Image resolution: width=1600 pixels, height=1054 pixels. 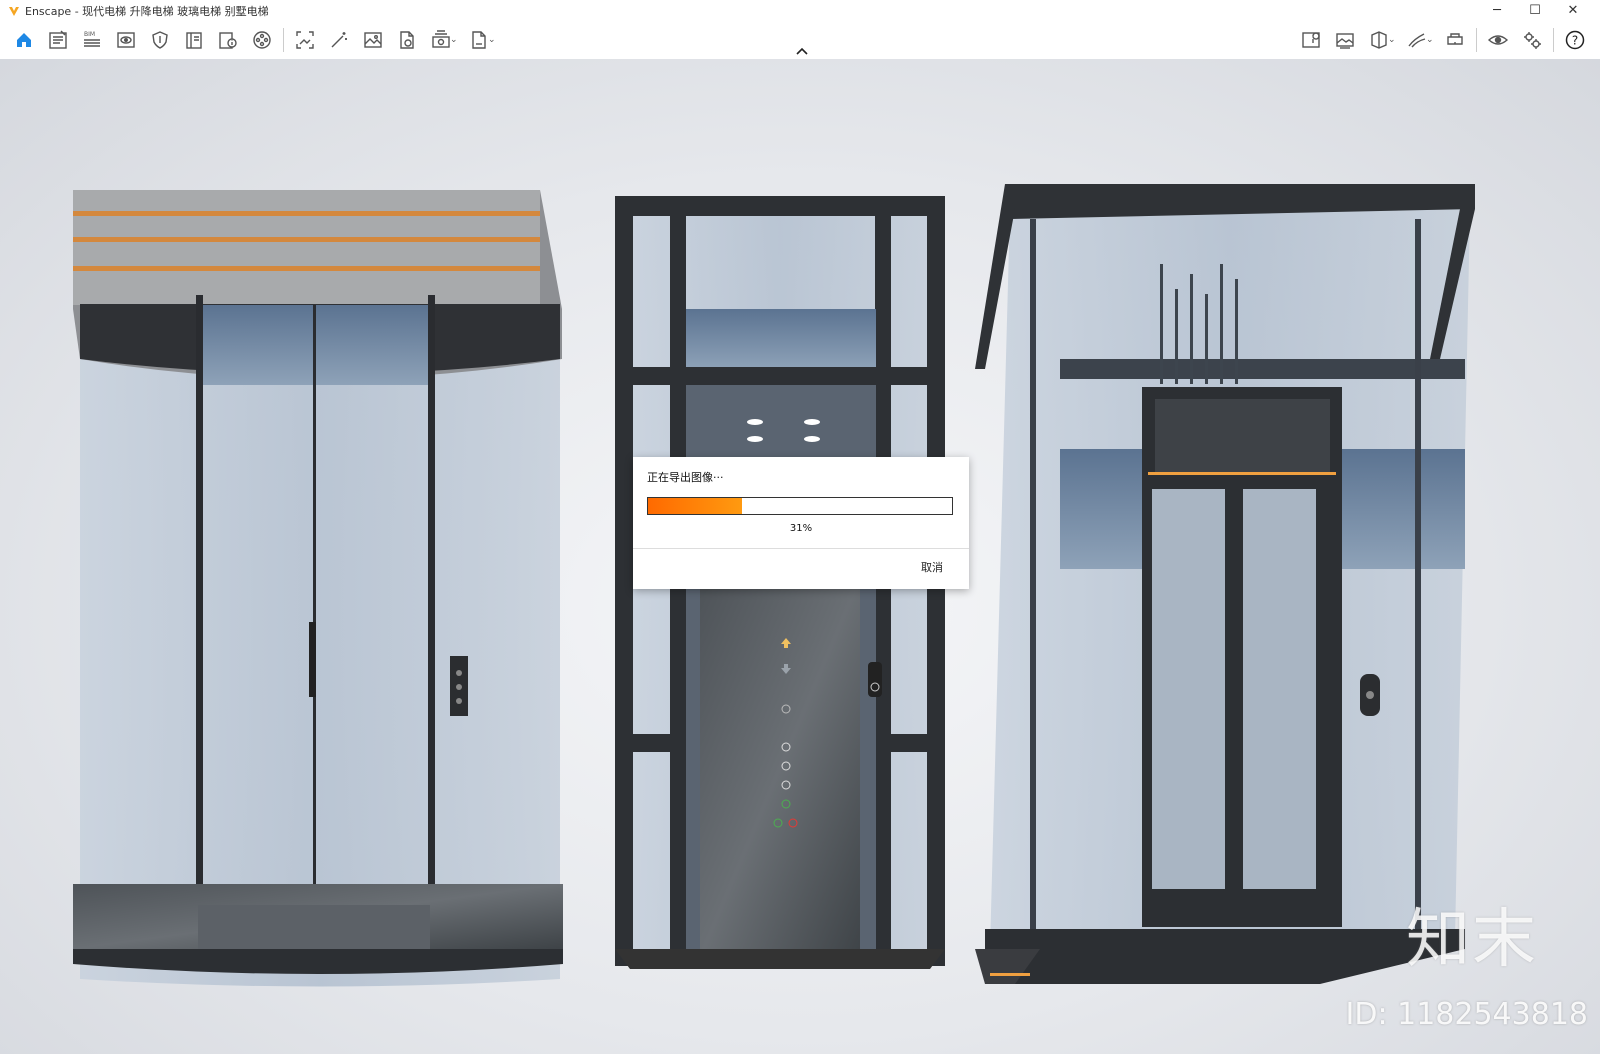 What do you see at coordinates (479, 40) in the screenshot?
I see `export-exe-icon` at bounding box center [479, 40].